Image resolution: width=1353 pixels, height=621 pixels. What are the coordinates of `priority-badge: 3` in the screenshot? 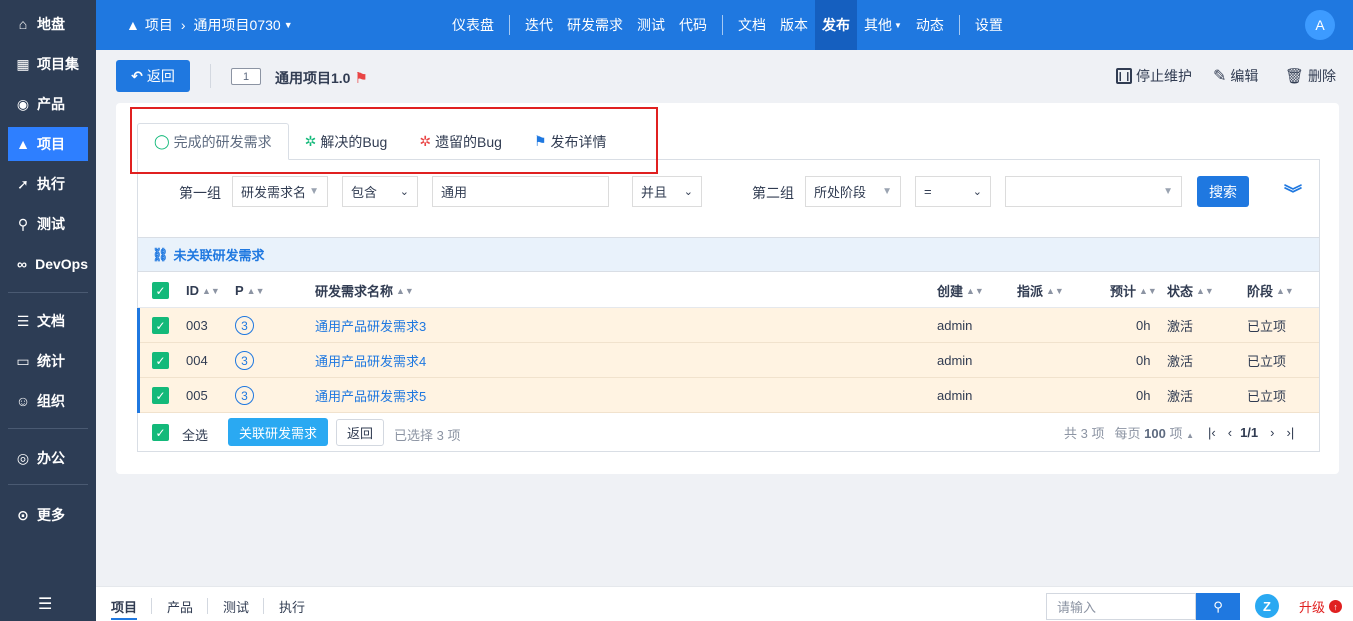 It's located at (244, 360).